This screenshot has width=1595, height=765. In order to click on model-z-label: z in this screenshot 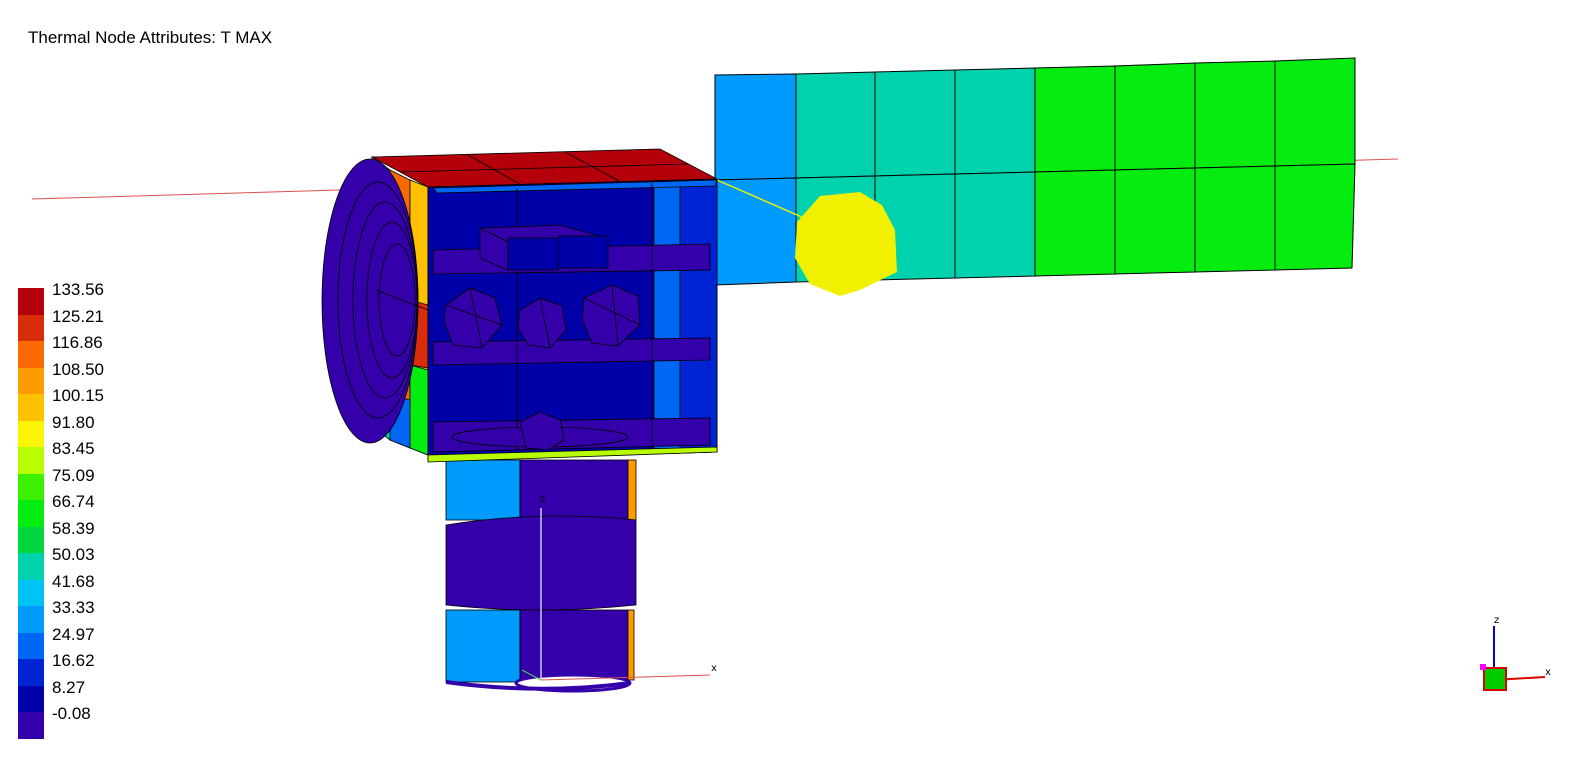, I will do `click(542, 499)`.